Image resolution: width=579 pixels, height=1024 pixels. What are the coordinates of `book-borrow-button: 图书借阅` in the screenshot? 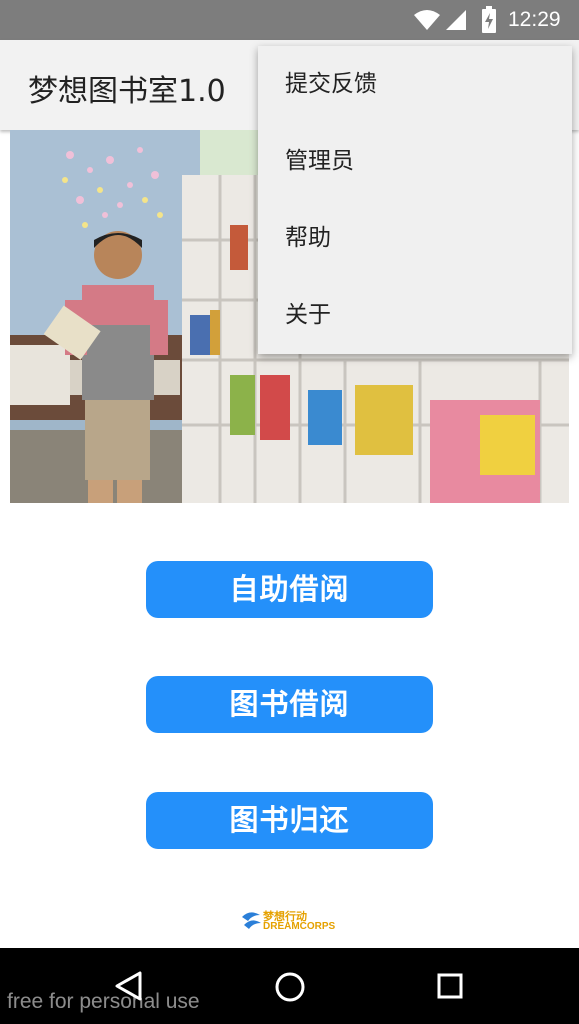 It's located at (289, 704).